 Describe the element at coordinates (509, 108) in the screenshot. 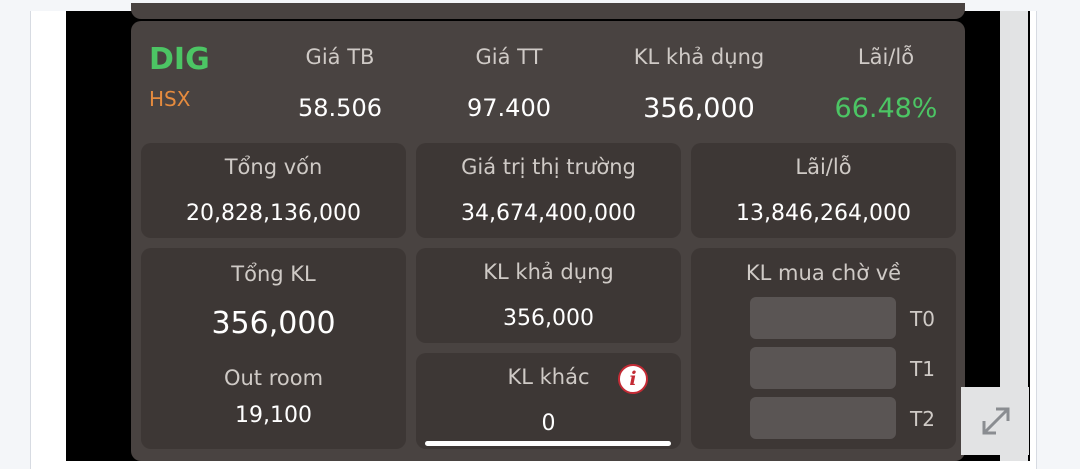

I see `market-price-value: 97.400` at that location.